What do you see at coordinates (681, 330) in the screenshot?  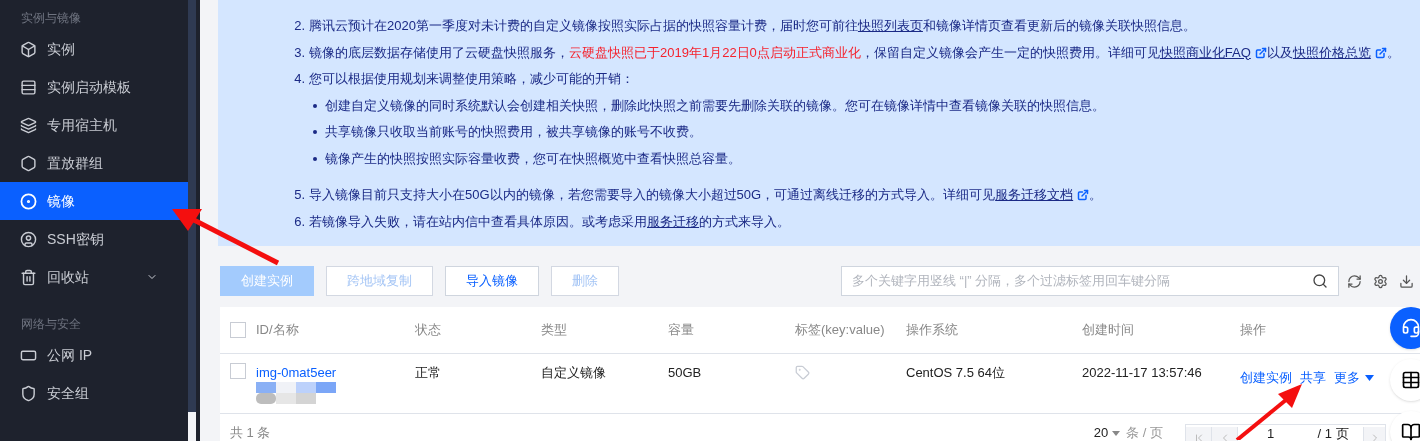 I see `column-header: 容量` at bounding box center [681, 330].